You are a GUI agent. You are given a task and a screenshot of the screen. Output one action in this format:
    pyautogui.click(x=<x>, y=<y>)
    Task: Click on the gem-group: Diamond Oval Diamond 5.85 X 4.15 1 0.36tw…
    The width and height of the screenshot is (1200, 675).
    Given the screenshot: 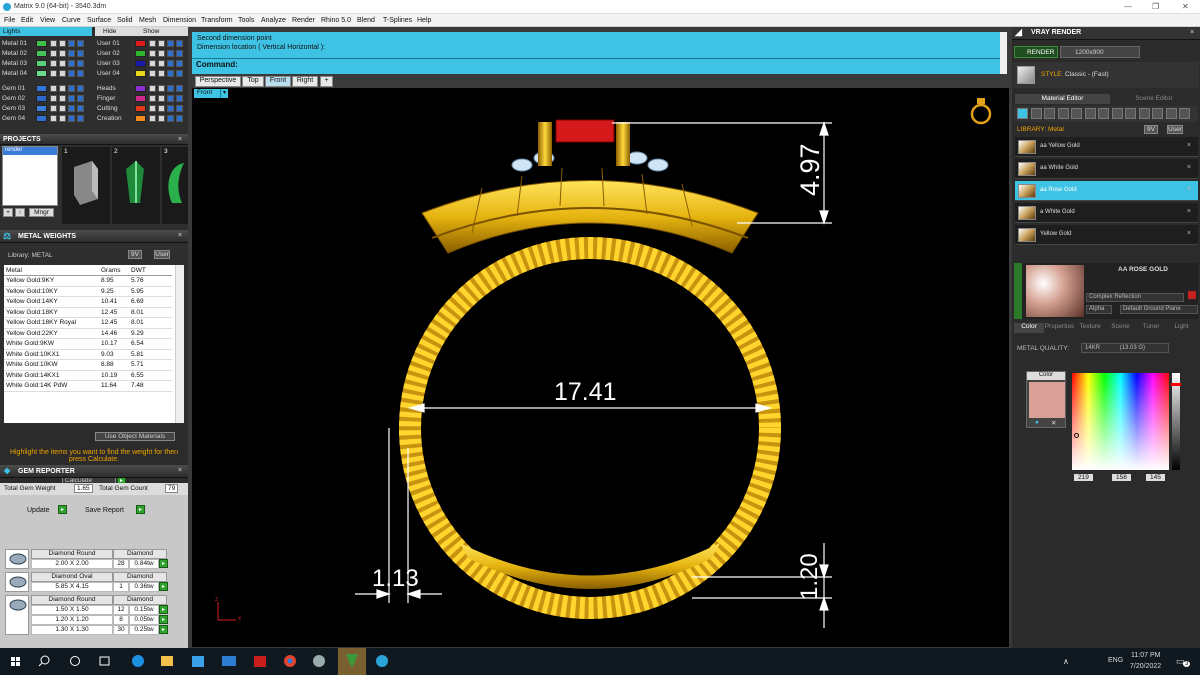 What is the action you would take?
    pyautogui.click(x=86, y=582)
    